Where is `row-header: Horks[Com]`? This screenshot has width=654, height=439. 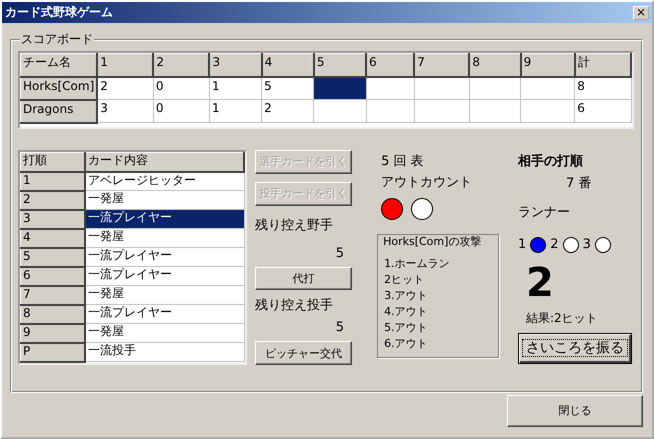 row-header: Horks[Com] is located at coordinates (59, 88).